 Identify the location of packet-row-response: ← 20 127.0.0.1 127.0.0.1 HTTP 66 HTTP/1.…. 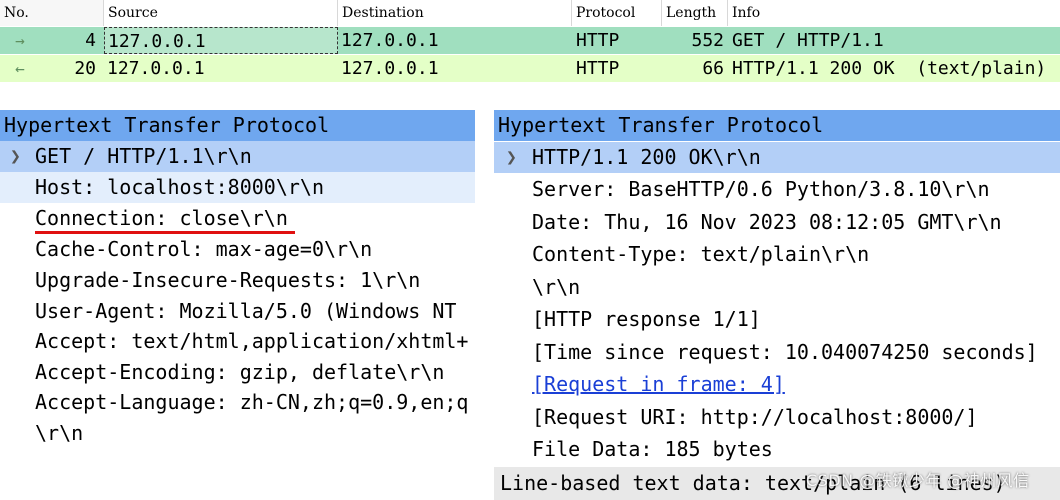
(530, 68).